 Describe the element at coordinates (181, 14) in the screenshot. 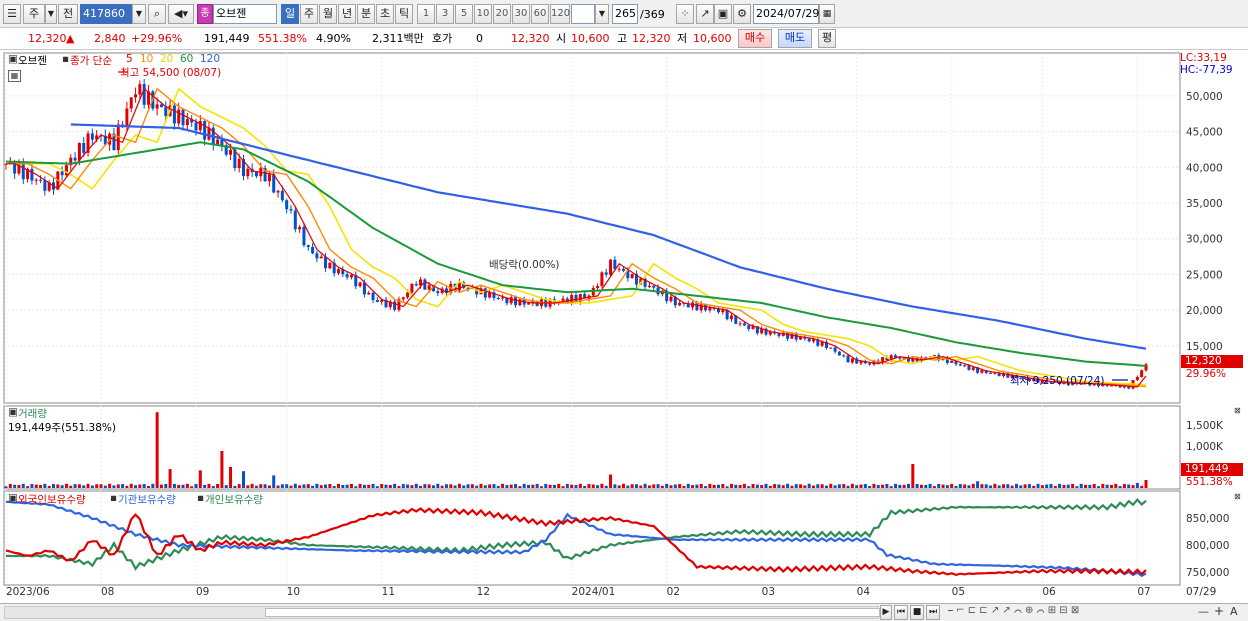

I see `speaker-icon: ◀▾` at that location.